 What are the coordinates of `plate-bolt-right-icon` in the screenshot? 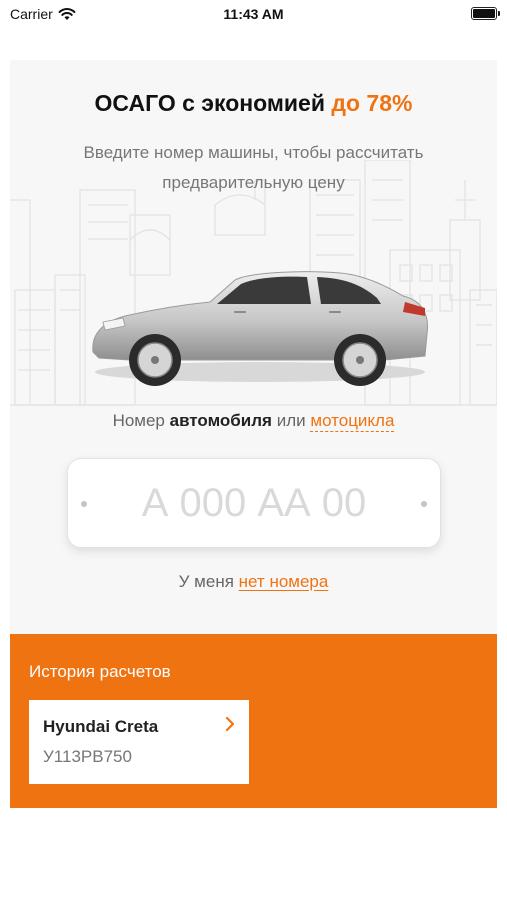 It's located at (424, 504).